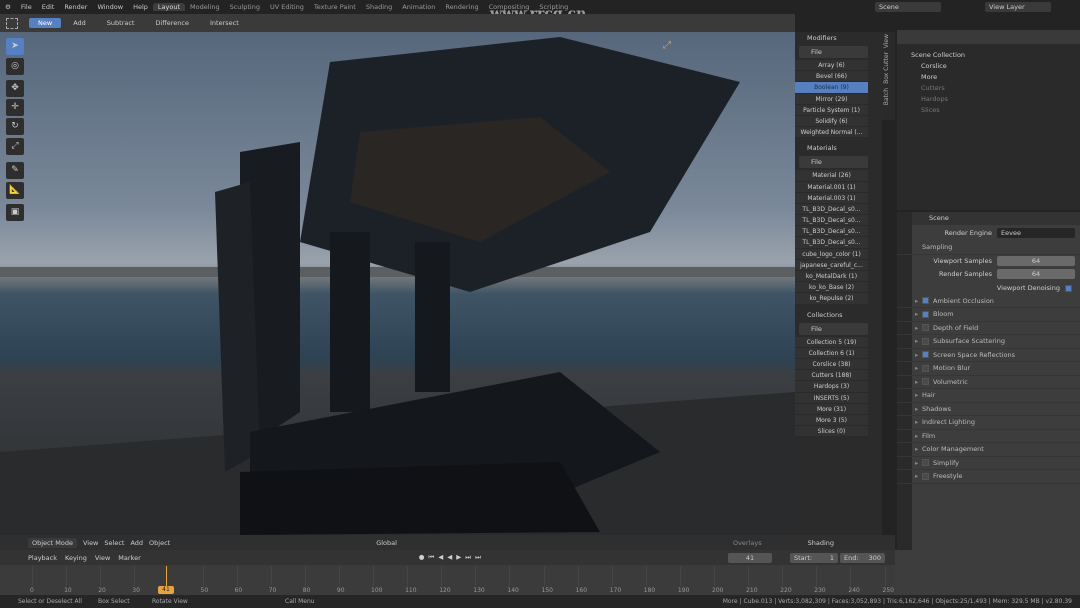  I want to click on list-item: Collection 5 (19), so click(831, 342).